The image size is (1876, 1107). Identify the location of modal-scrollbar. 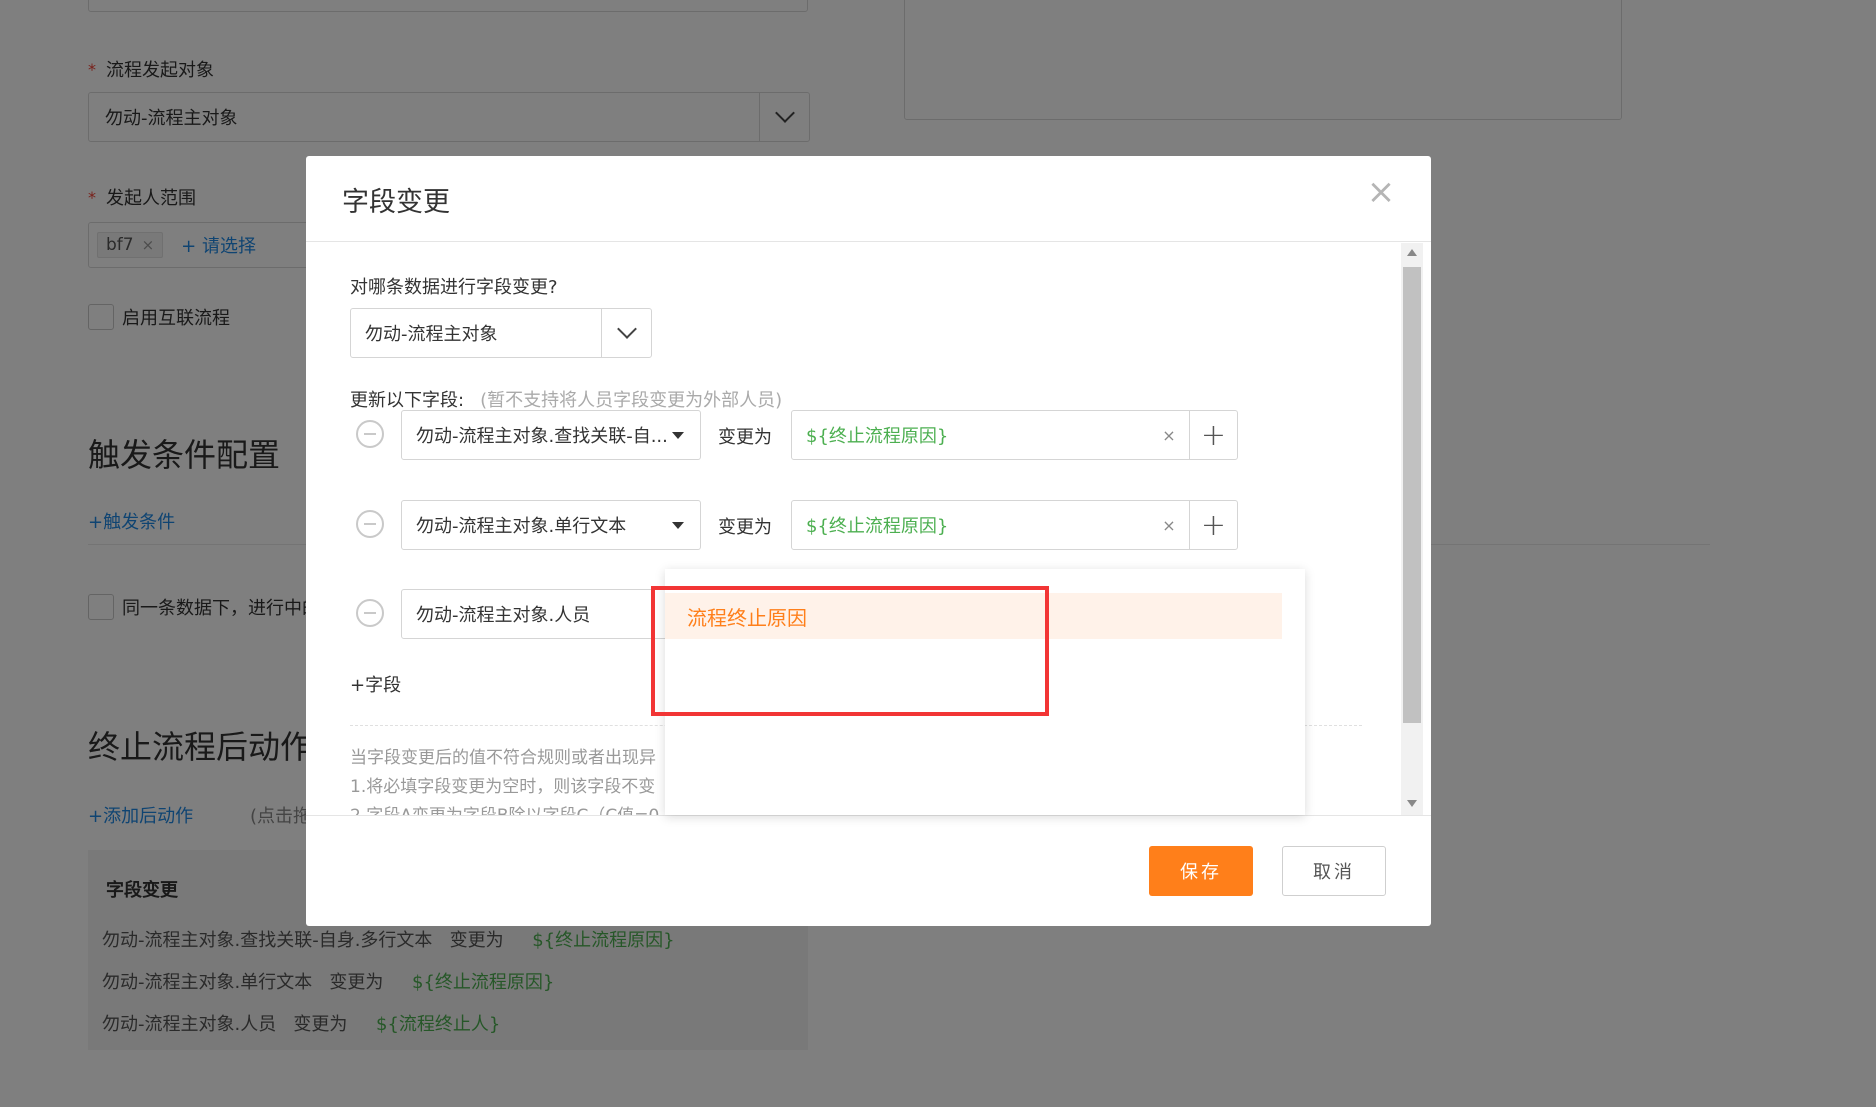
(1412, 529).